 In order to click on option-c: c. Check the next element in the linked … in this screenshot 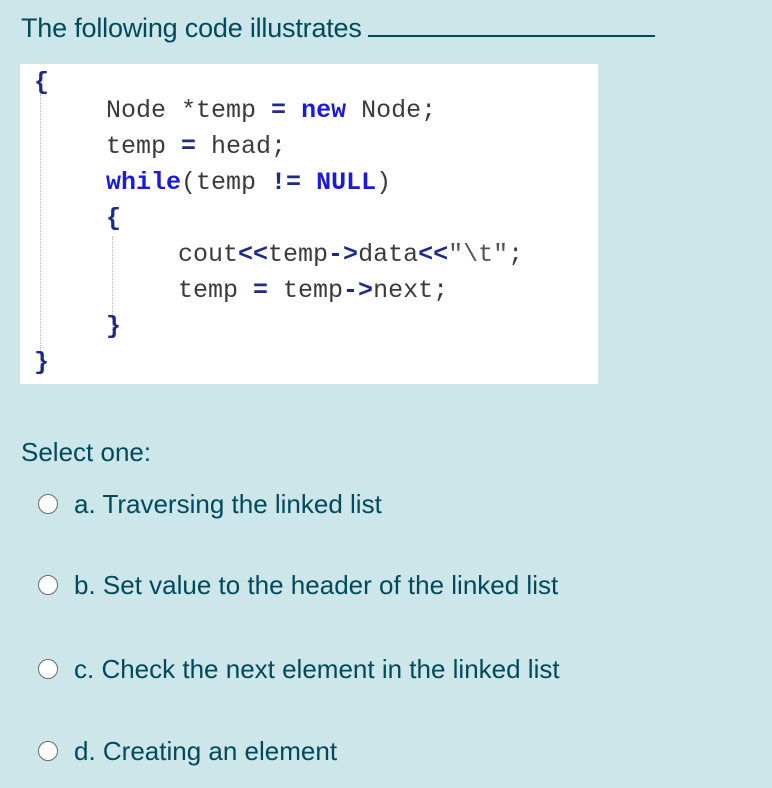, I will do `click(299, 669)`.